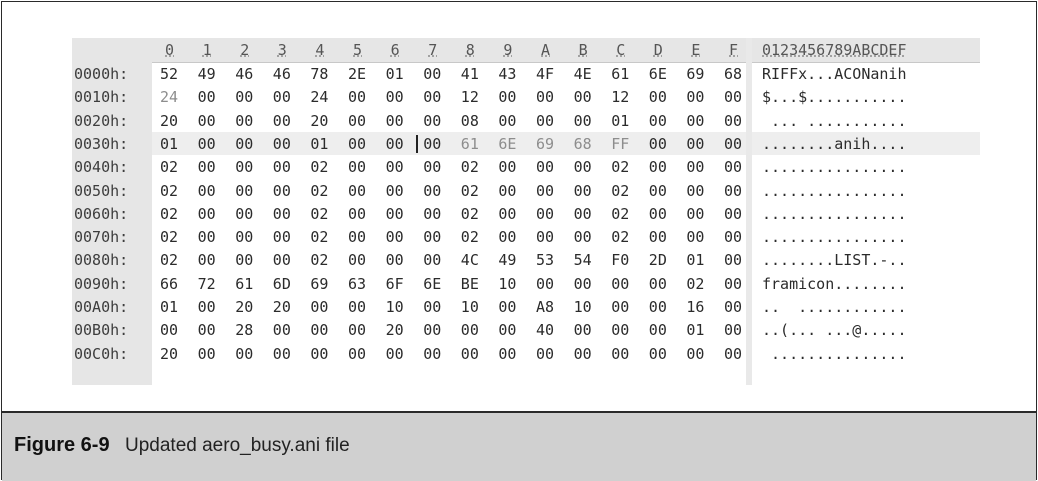 This screenshot has height=481, width=1038. I want to click on hex-byte: 16, so click(695, 307).